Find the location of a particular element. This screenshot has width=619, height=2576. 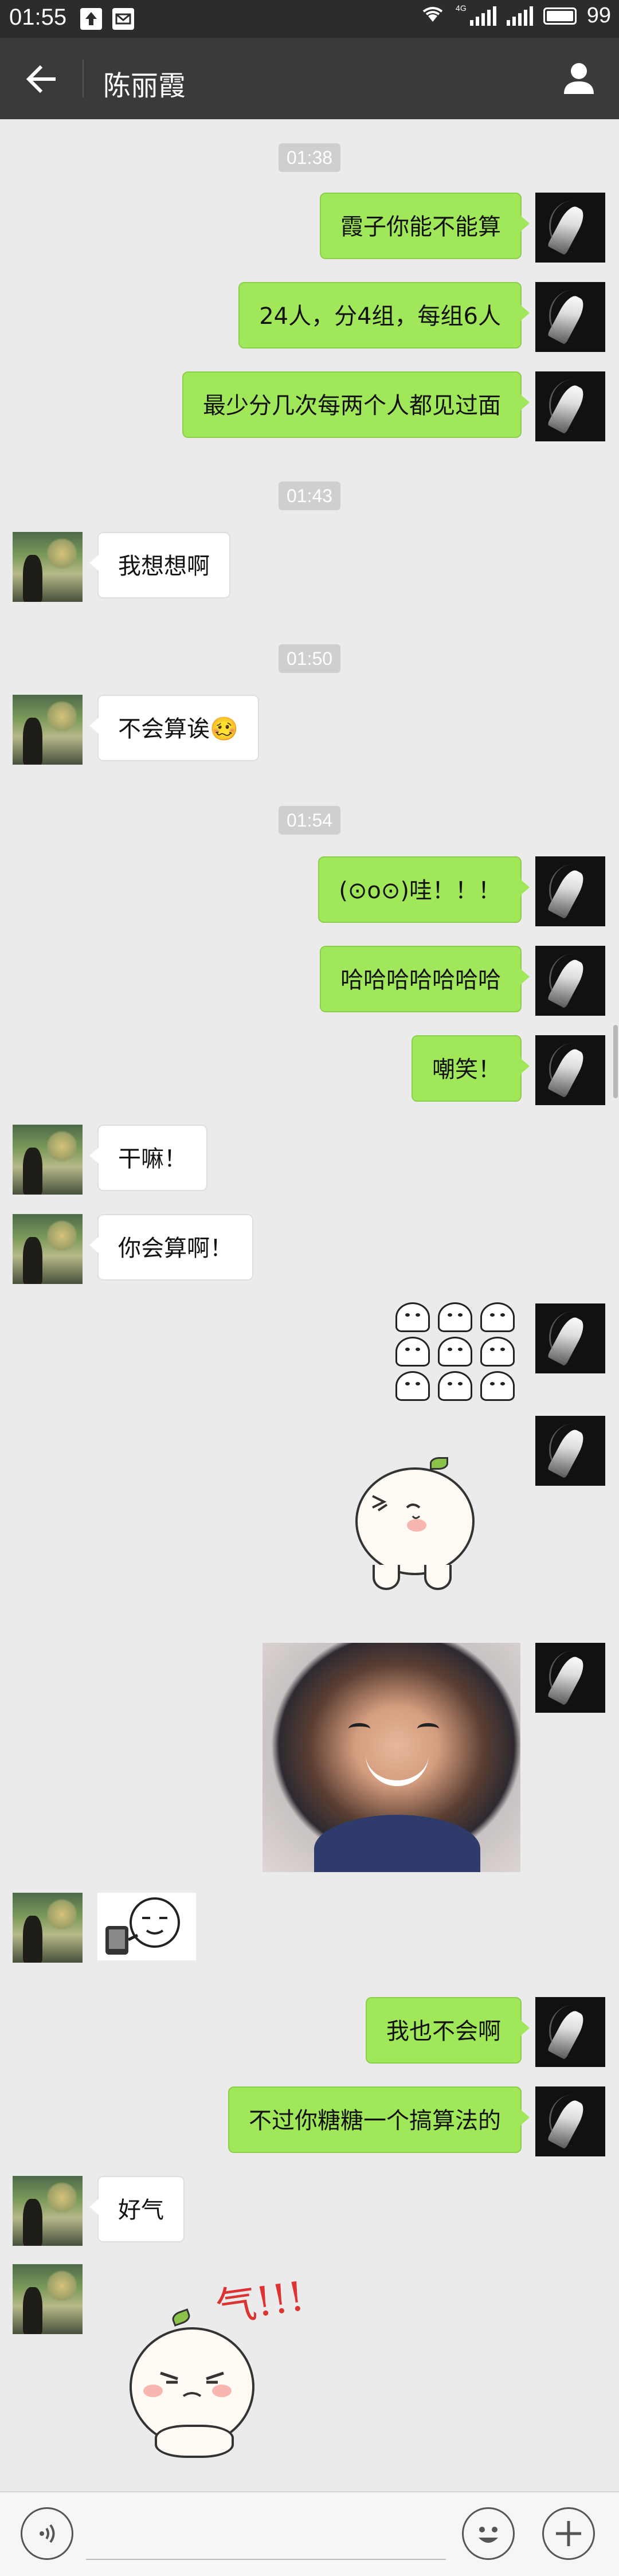

voice-button is located at coordinates (47, 2533).